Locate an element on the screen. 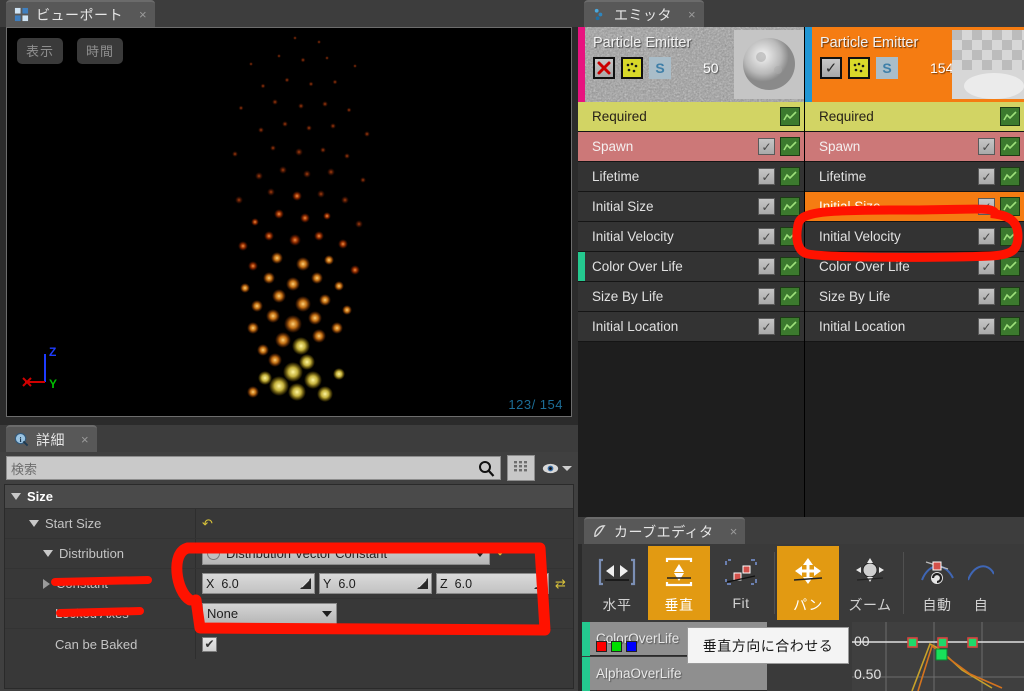 The width and height of the screenshot is (1024, 691). reset-icon: ⇄ is located at coordinates (560, 584).